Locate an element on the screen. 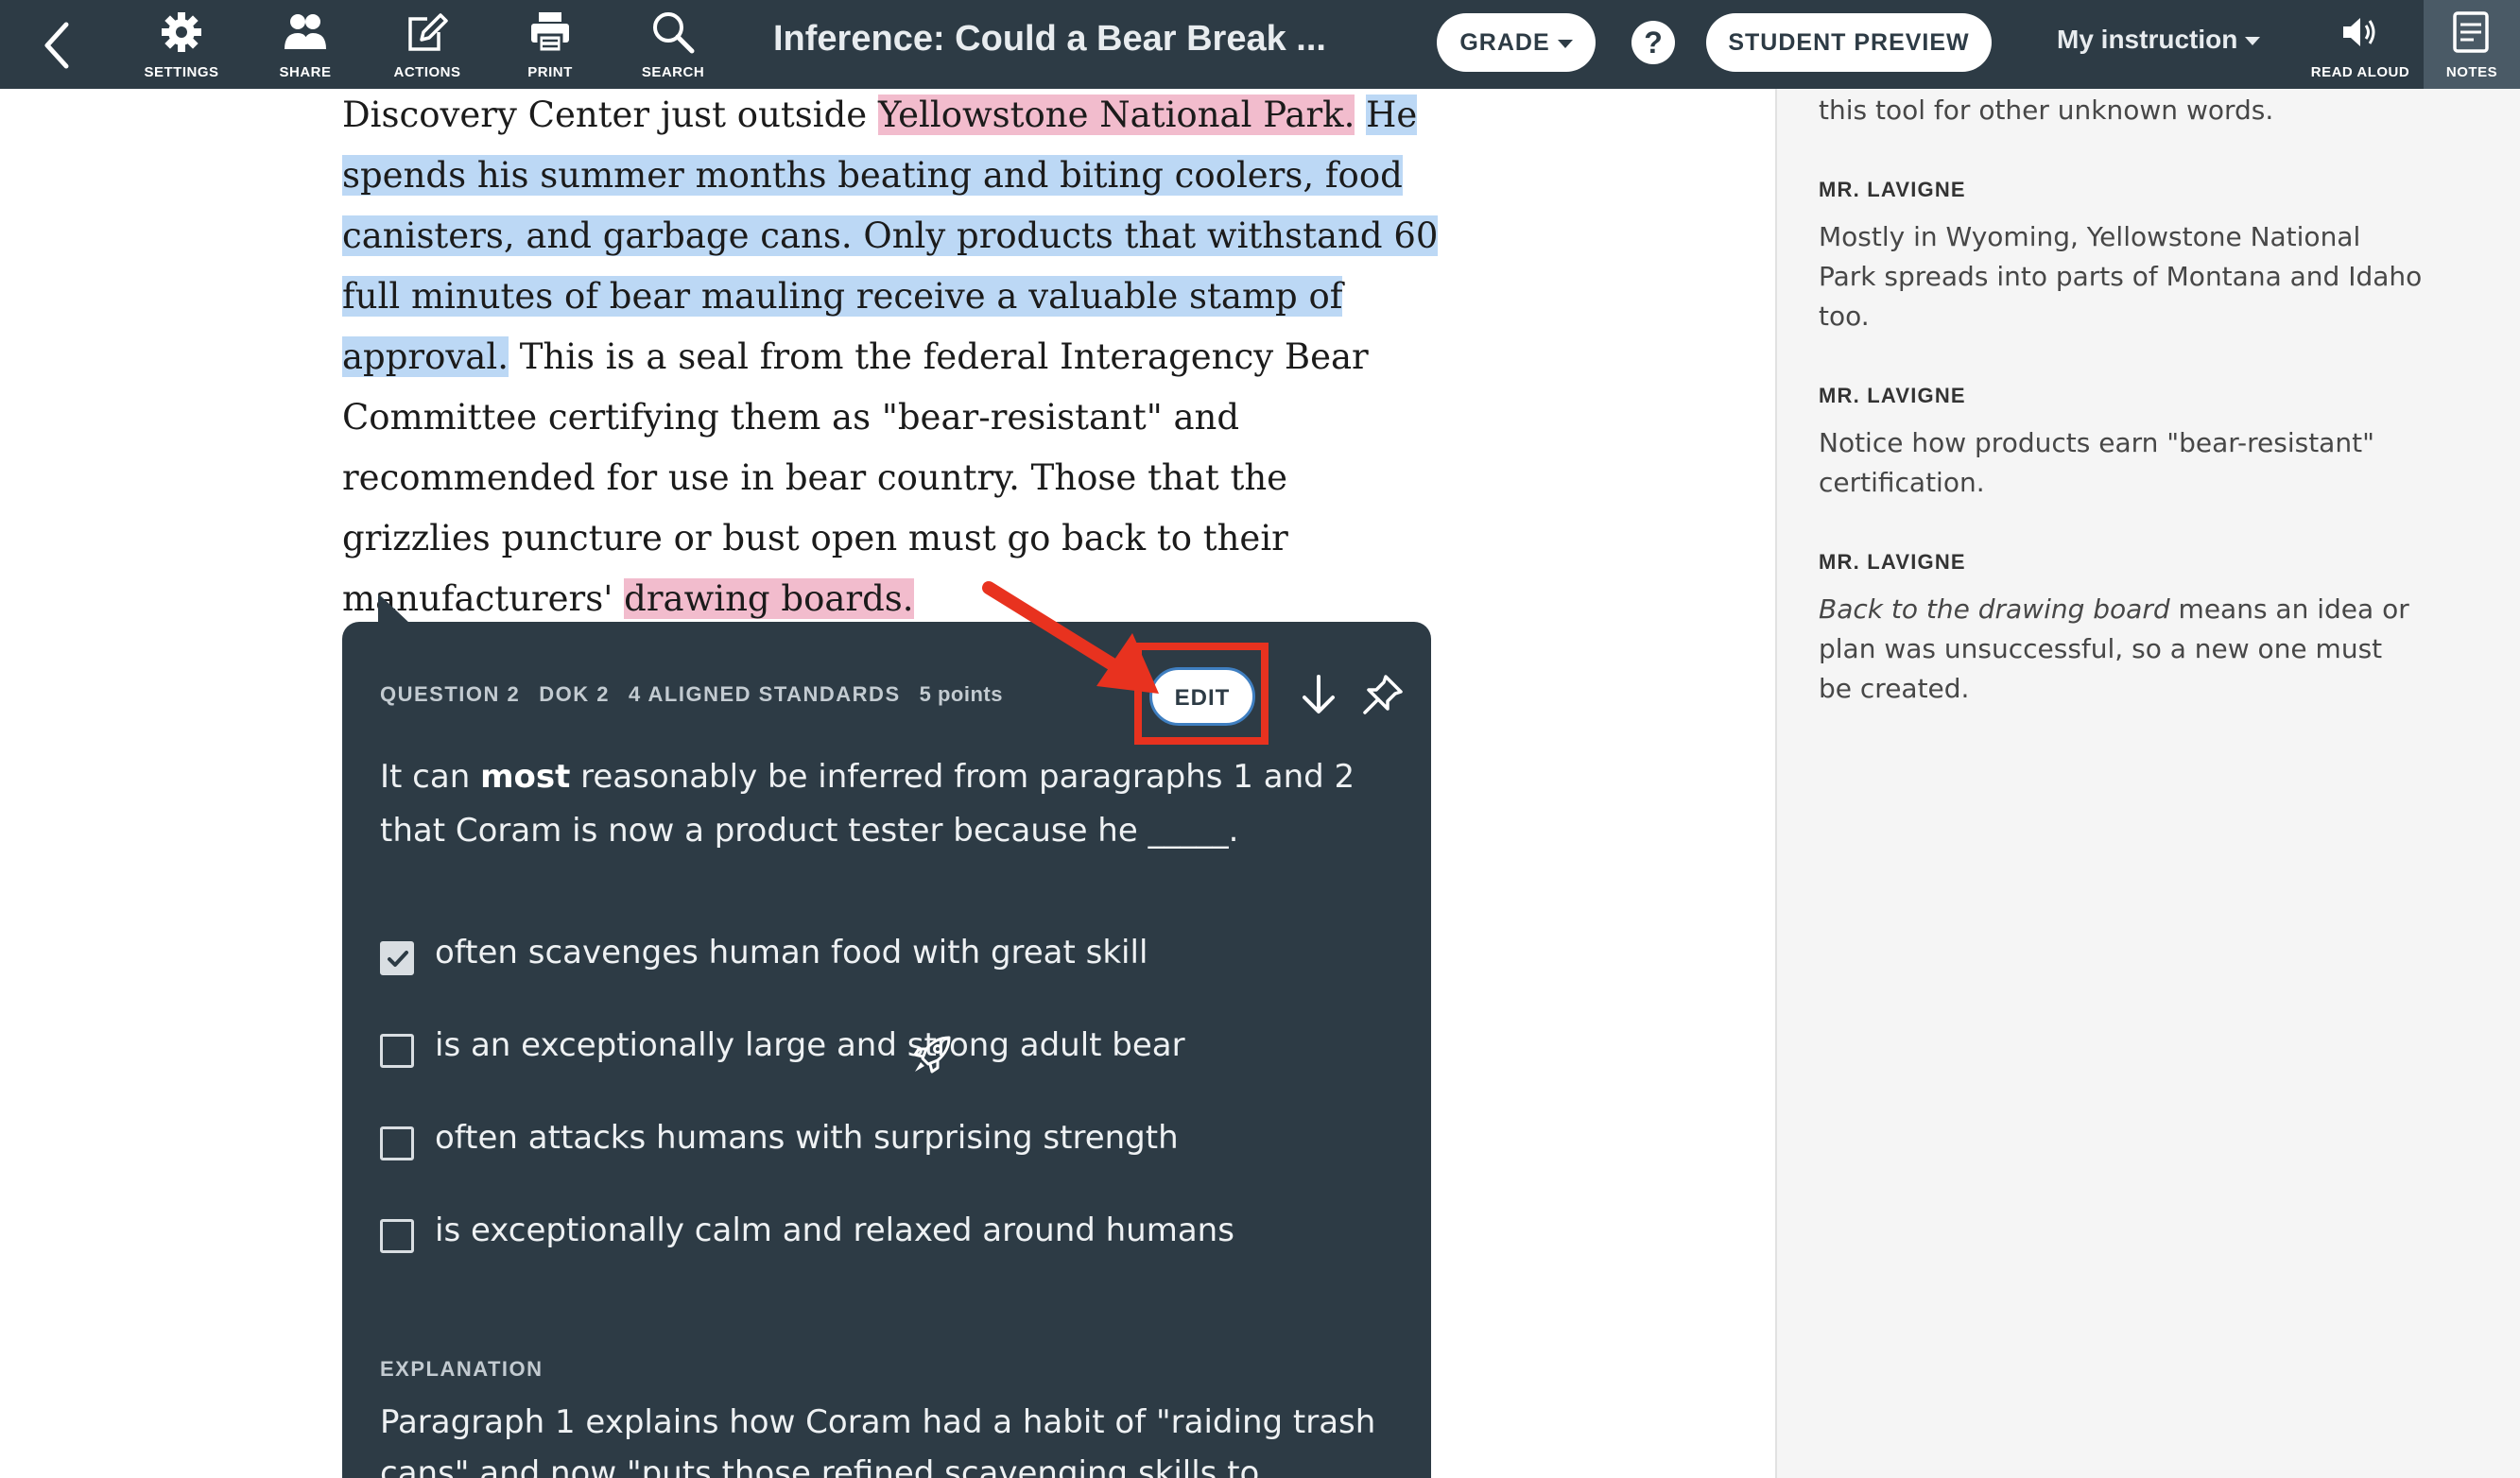 The width and height of the screenshot is (2520, 1478). check-icon is located at coordinates (398, 959).